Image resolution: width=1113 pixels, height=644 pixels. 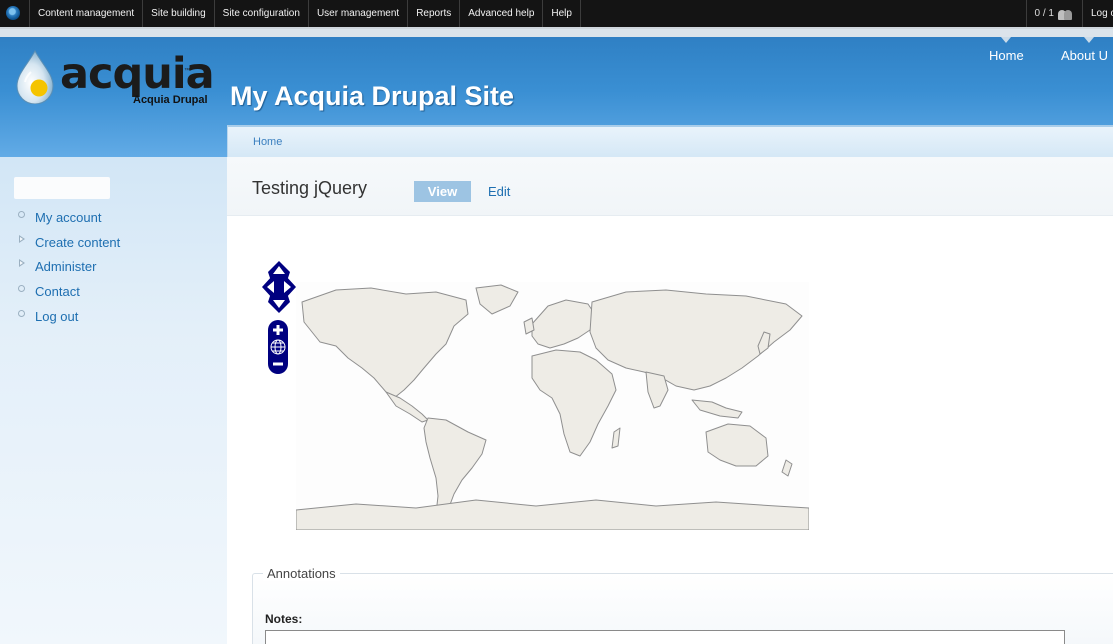 I want to click on sidebar-item-log-out: Log out, so click(x=69, y=321).